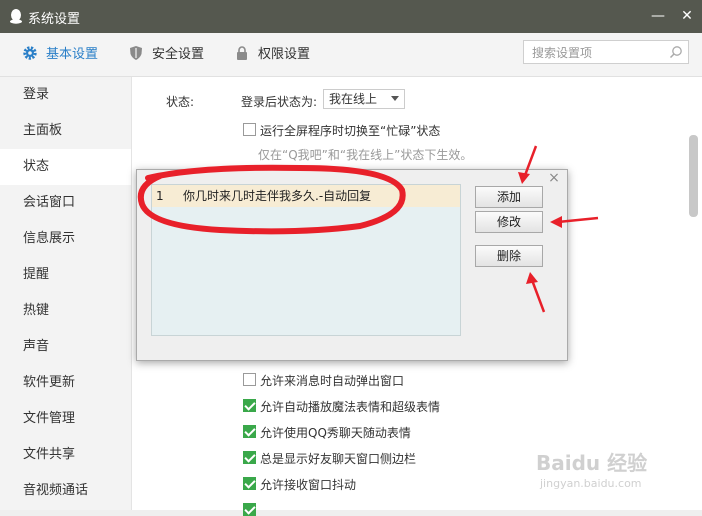 The image size is (702, 516). Describe the element at coordinates (509, 256) in the screenshot. I see `delete-button: 删除` at that location.